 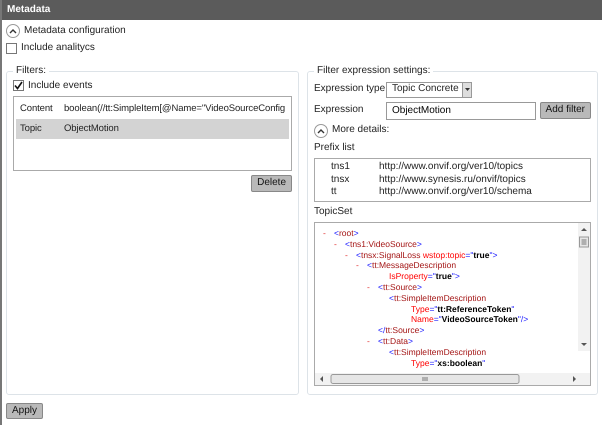 I want to click on add-filter-button: Add filter, so click(x=565, y=110).